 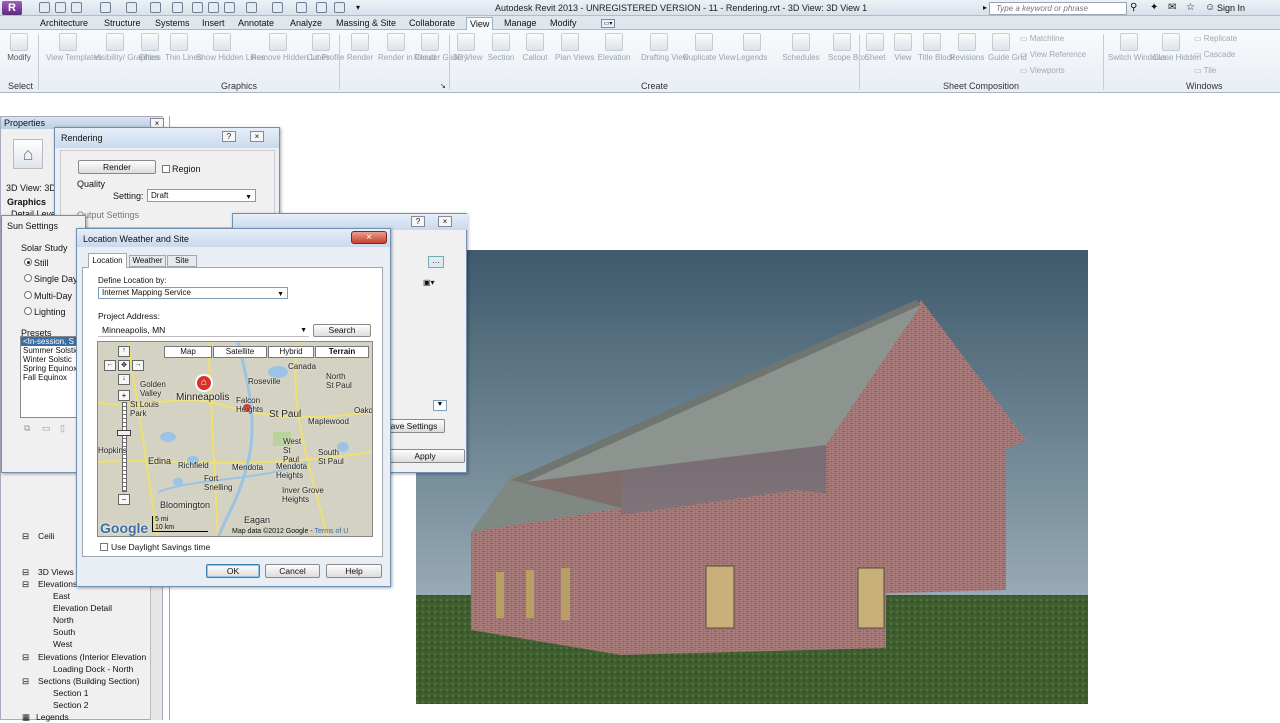 I want to click on 3d-view-tool: 3D View, so click(x=468, y=47).